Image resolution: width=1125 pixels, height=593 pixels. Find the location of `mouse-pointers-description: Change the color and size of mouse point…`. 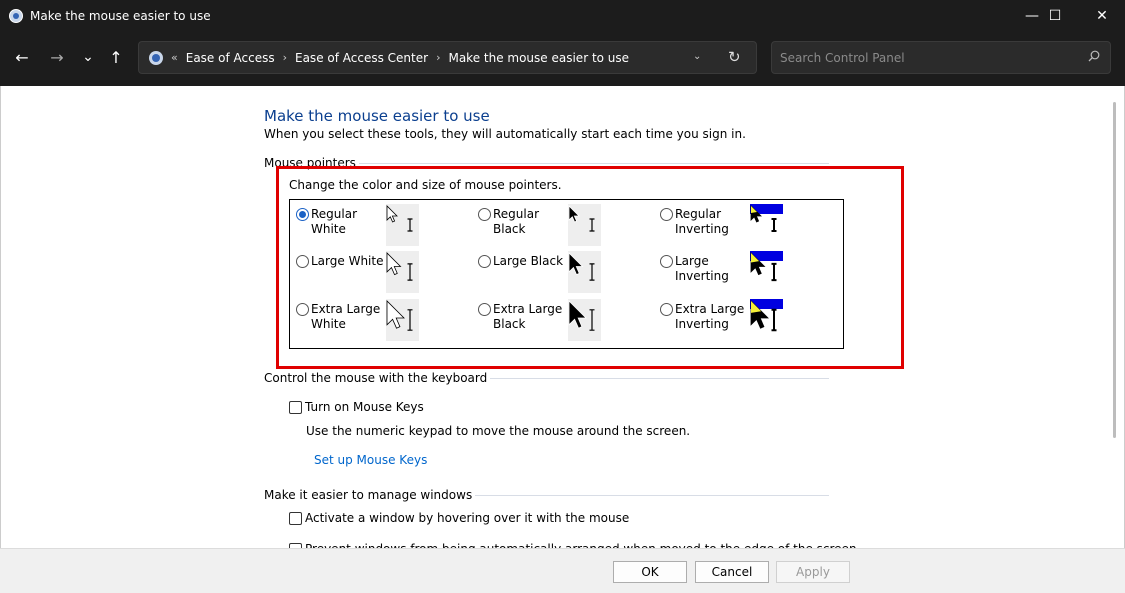

mouse-pointers-description: Change the color and size of mouse point… is located at coordinates (425, 185).